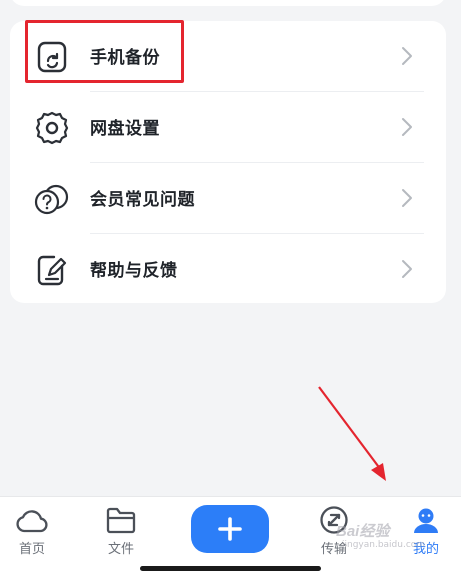  I want to click on profile-icon, so click(426, 520).